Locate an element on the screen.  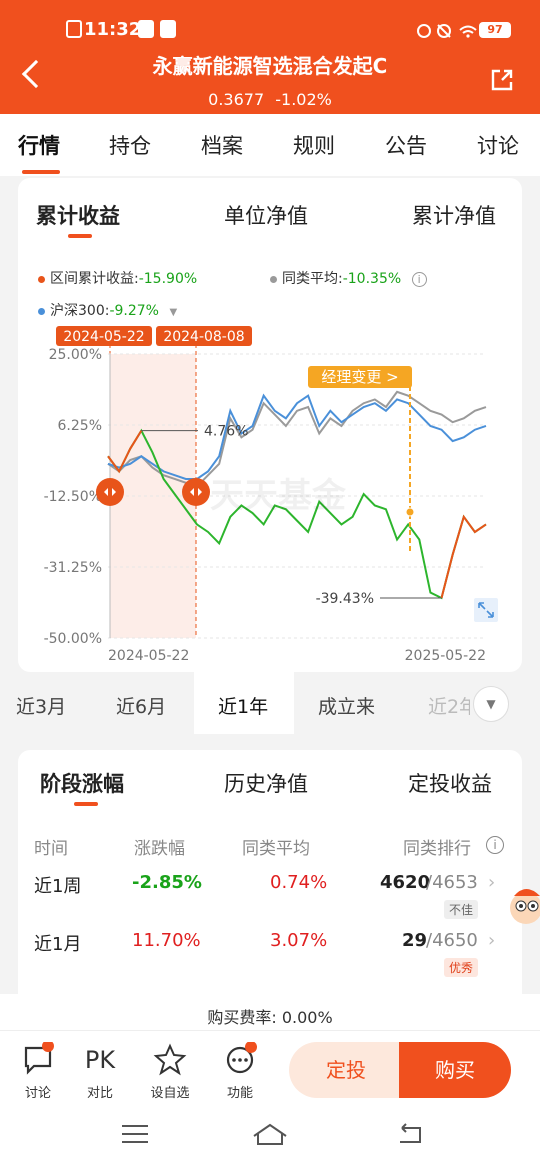
manager-change-label: 经理变更 > is located at coordinates (359, 377).